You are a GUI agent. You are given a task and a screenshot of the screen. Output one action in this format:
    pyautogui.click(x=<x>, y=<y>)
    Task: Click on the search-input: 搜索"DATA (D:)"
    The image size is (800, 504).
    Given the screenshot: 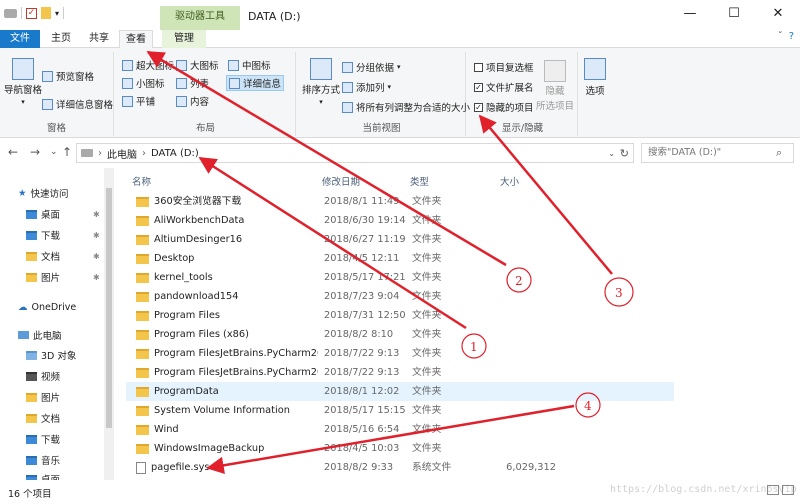 What is the action you would take?
    pyautogui.click(x=717, y=153)
    